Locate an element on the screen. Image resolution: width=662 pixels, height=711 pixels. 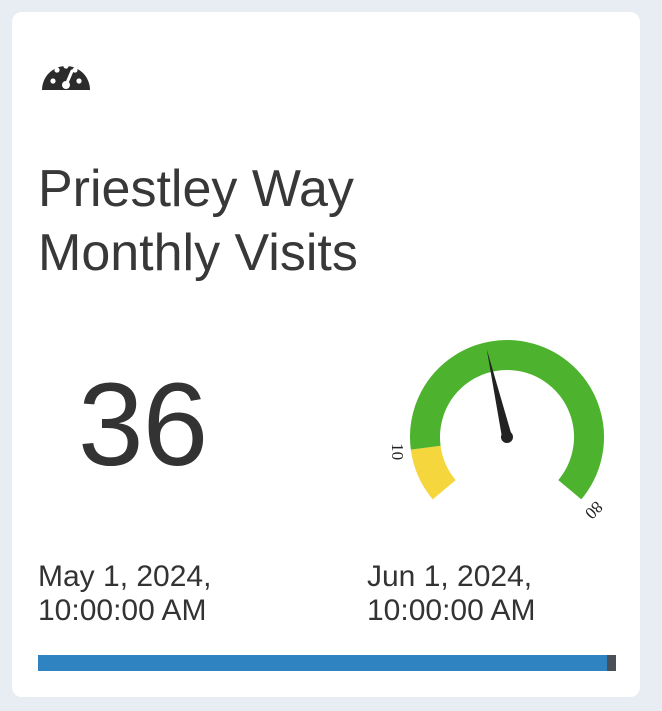
time-progress-fill is located at coordinates (323, 663).